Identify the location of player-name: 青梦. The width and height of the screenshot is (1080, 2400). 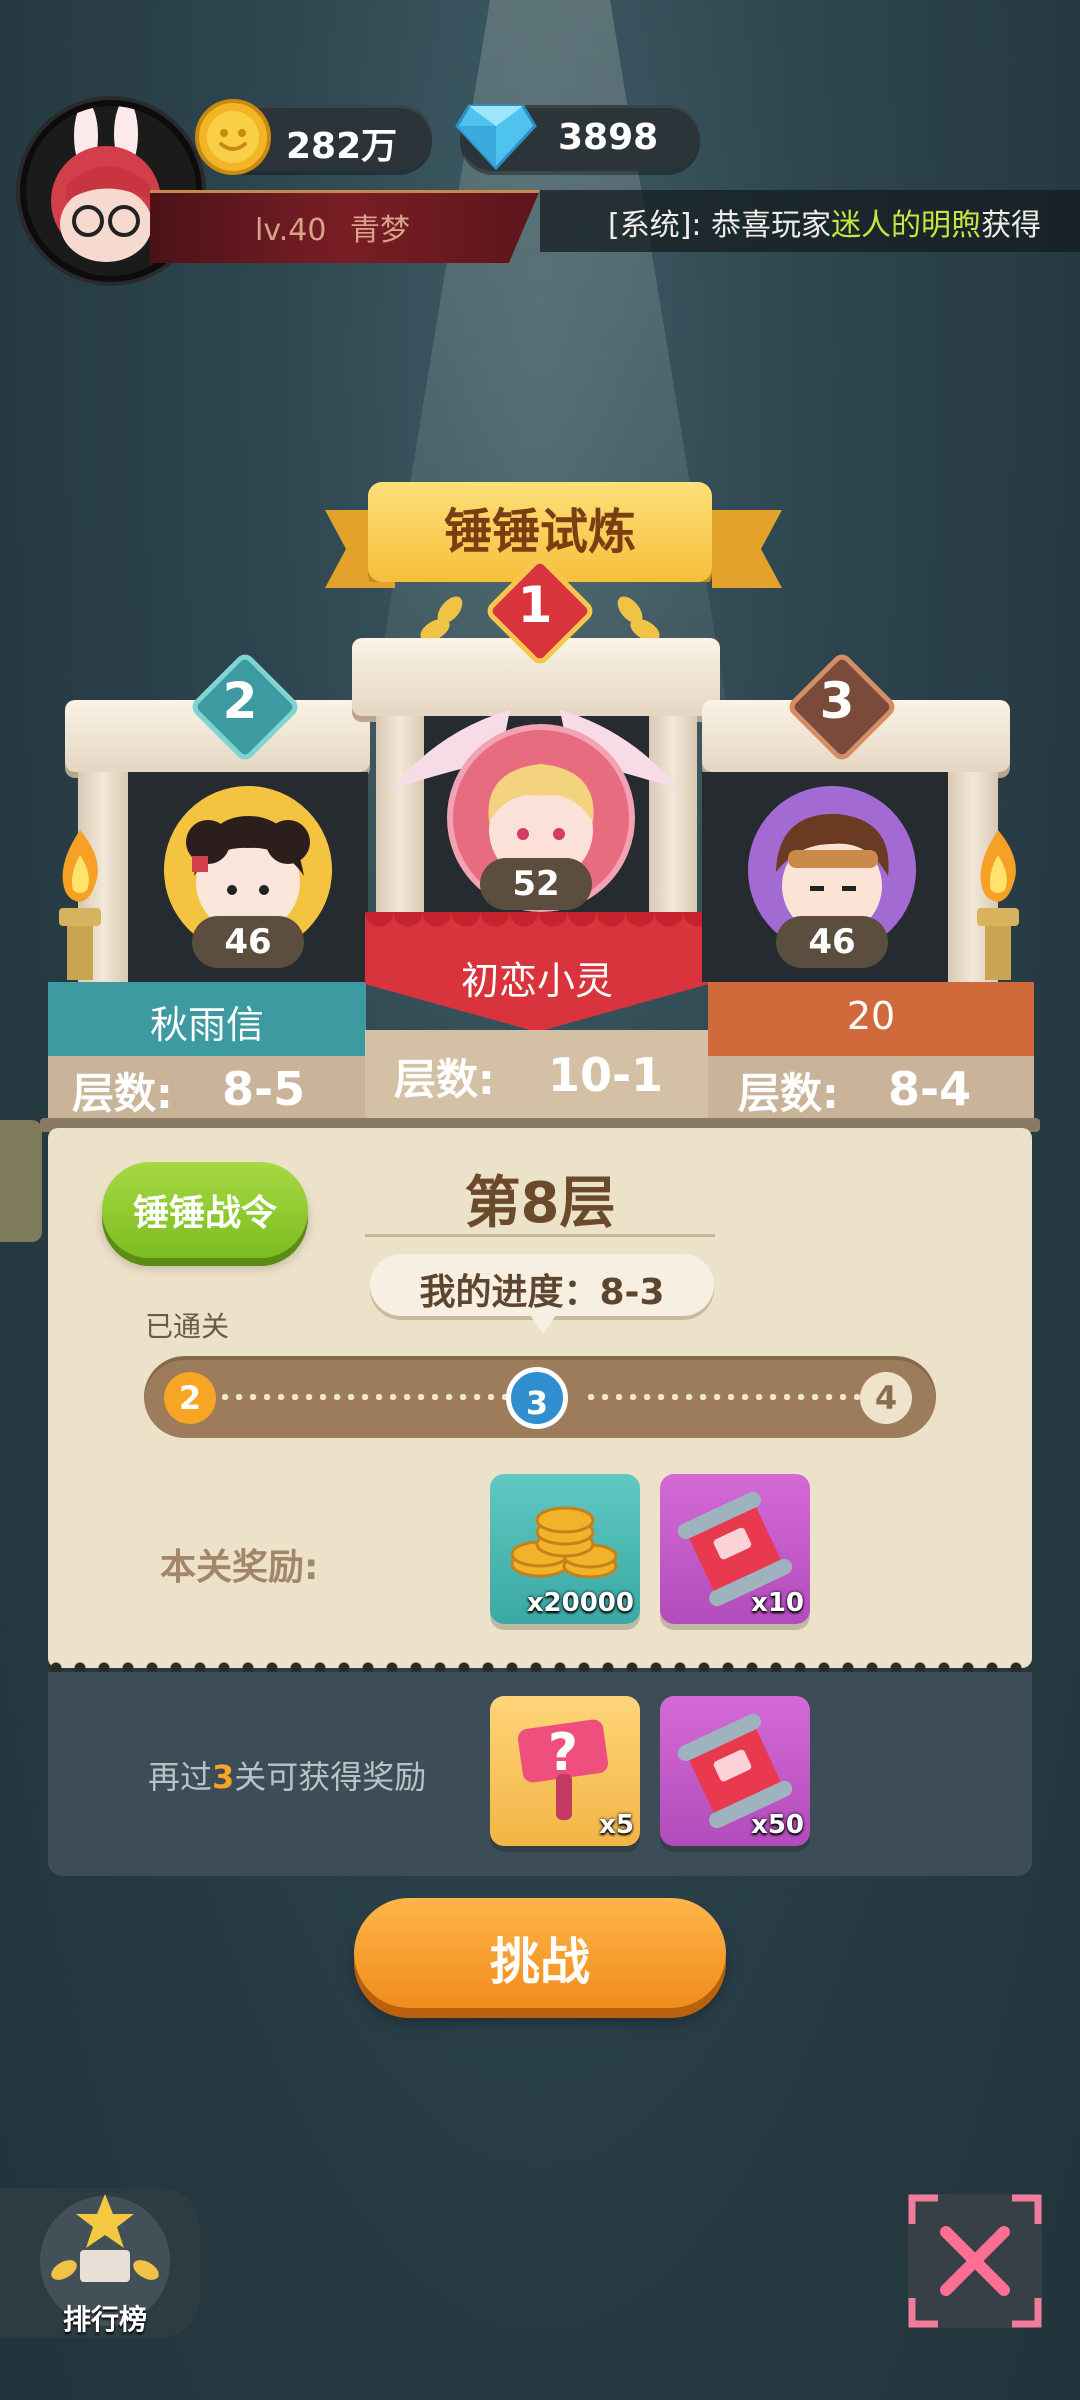
(380, 230).